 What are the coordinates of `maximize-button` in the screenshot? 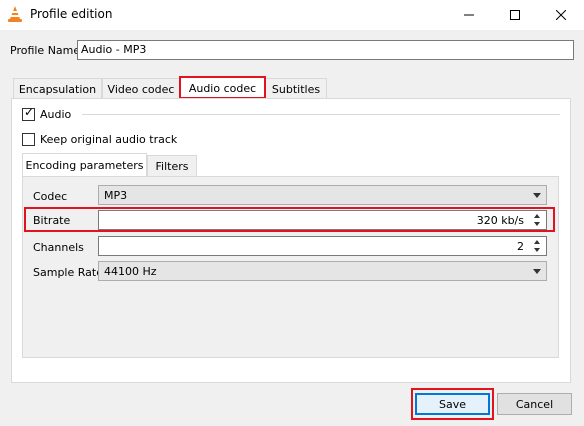 It's located at (515, 15).